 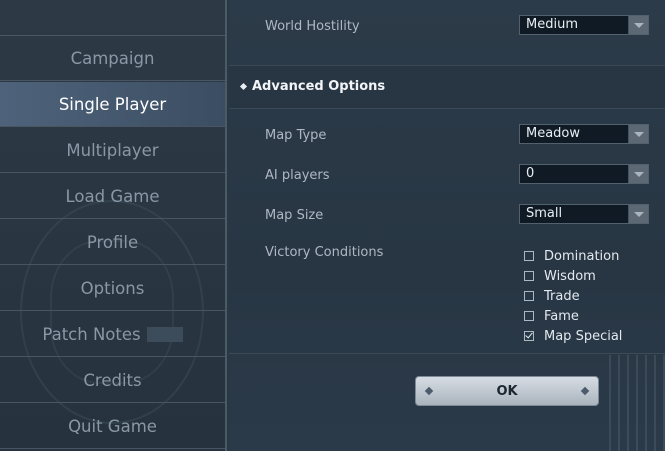 What do you see at coordinates (294, 215) in the screenshot?
I see `map-size-label: Map Size` at bounding box center [294, 215].